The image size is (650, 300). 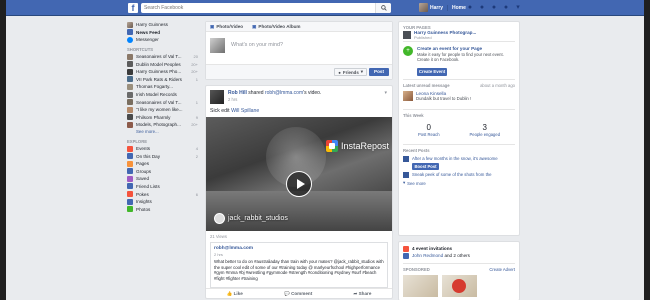 What do you see at coordinates (163, 57) in the screenshot?
I see `sidebar-shortcut: Seasonaires of Val T... 20` at bounding box center [163, 57].